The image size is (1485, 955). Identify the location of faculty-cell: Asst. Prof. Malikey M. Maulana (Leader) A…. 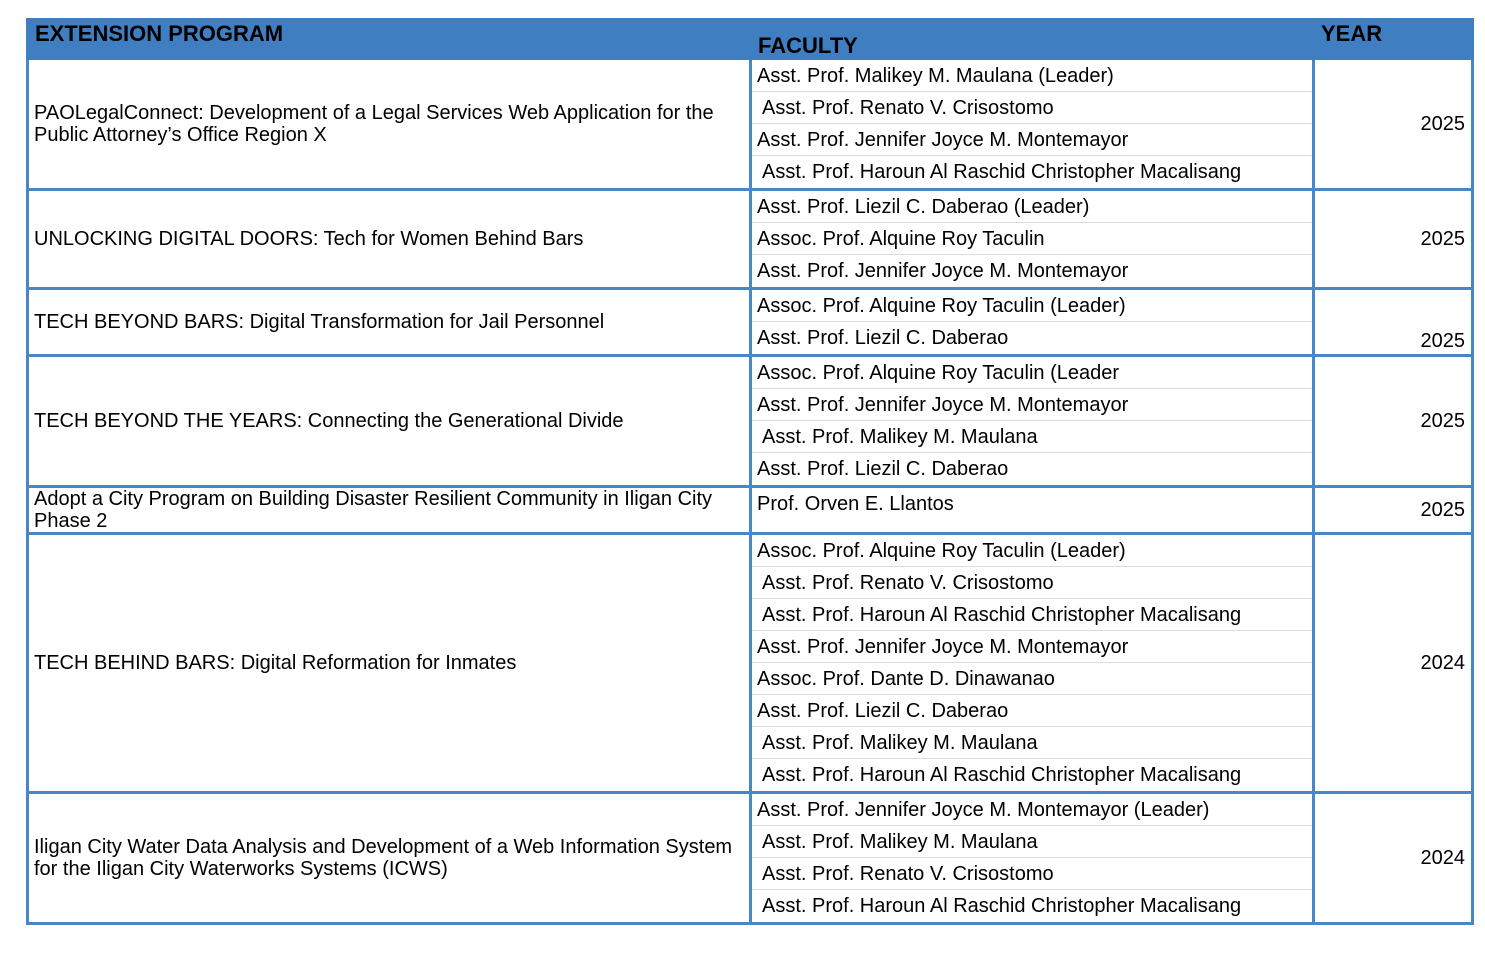
(1032, 124).